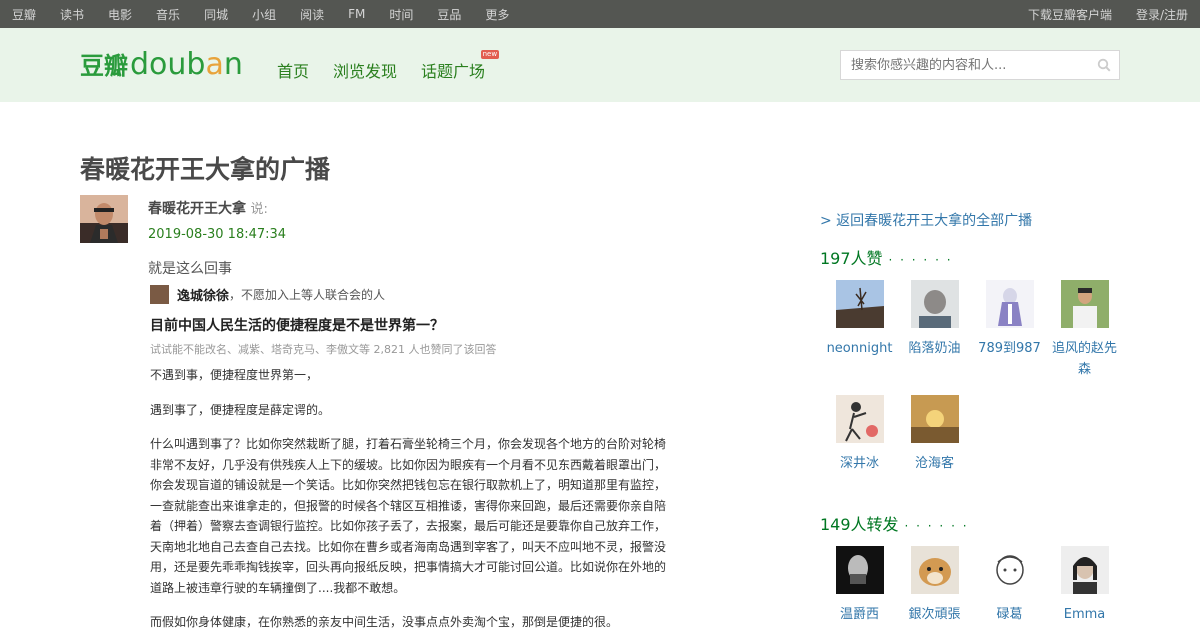 This screenshot has width=1200, height=640. I want to click on user-name: 789到987, so click(1009, 348).